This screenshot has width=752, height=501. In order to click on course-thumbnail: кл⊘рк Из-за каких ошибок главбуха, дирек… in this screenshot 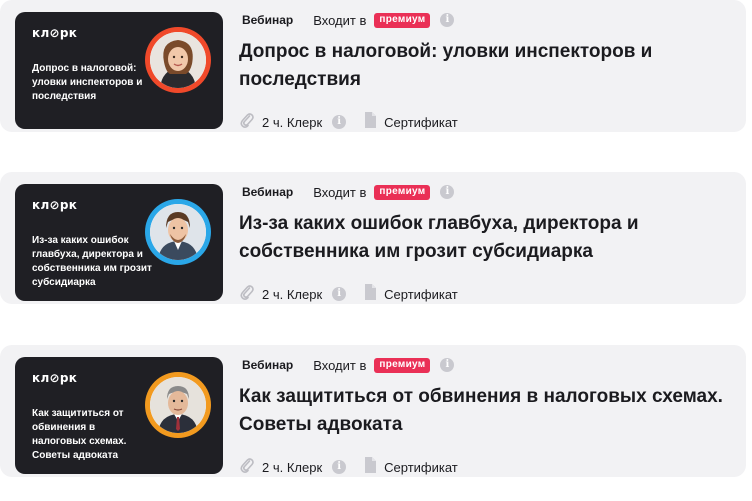, I will do `click(119, 242)`.